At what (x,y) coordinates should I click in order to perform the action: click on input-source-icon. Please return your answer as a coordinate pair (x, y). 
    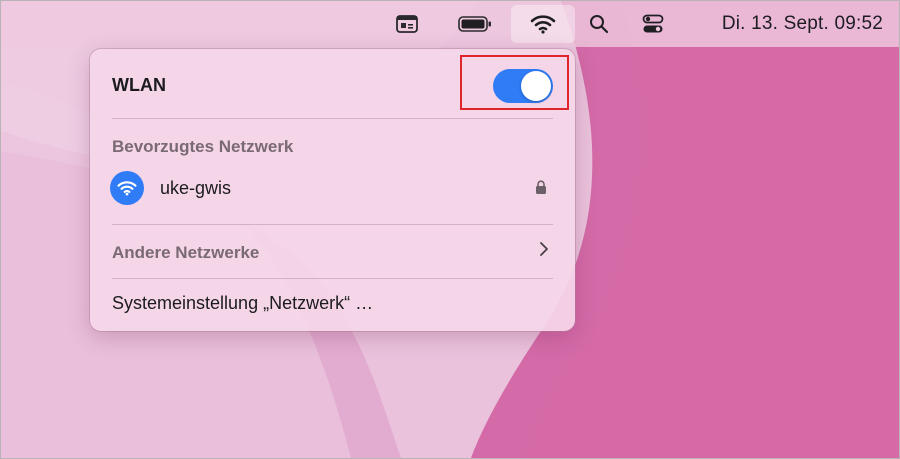
    Looking at the image, I should click on (407, 24).